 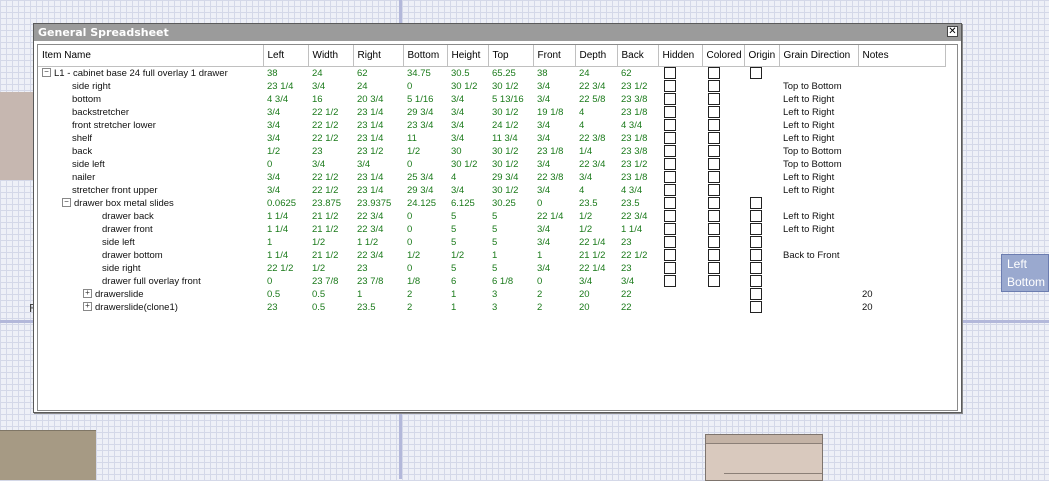 I want to click on back-cell: 22 3/4, so click(x=637, y=216).